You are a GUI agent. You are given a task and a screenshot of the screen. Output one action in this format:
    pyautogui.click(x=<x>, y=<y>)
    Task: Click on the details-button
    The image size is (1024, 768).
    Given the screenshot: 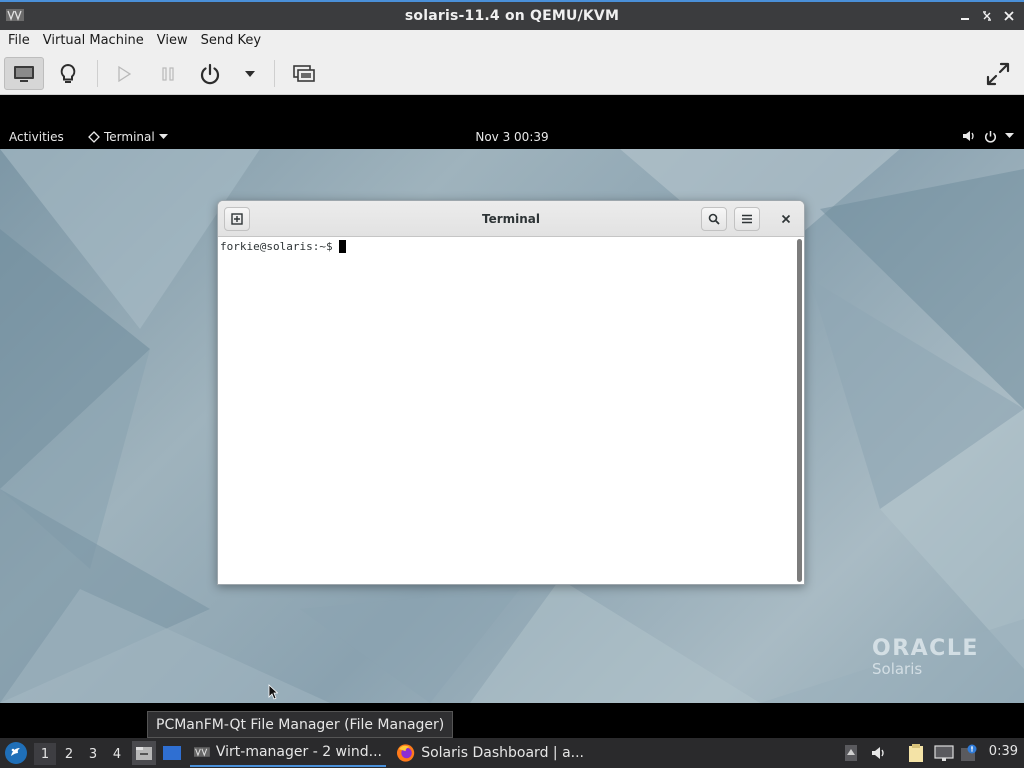 What is the action you would take?
    pyautogui.click(x=68, y=73)
    